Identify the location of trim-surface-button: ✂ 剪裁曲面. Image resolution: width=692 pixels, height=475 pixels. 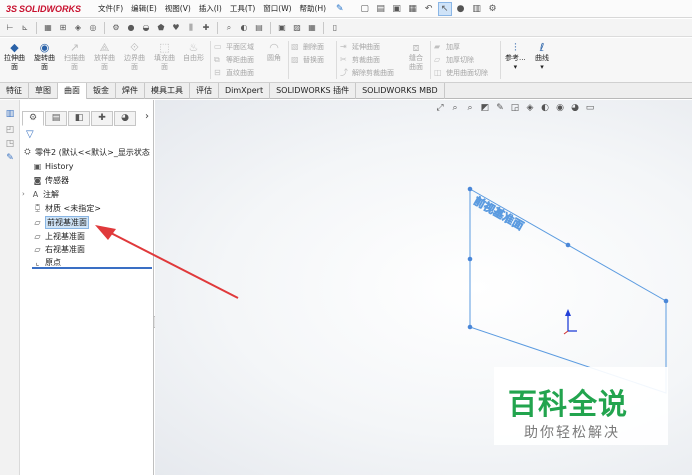
(360, 59).